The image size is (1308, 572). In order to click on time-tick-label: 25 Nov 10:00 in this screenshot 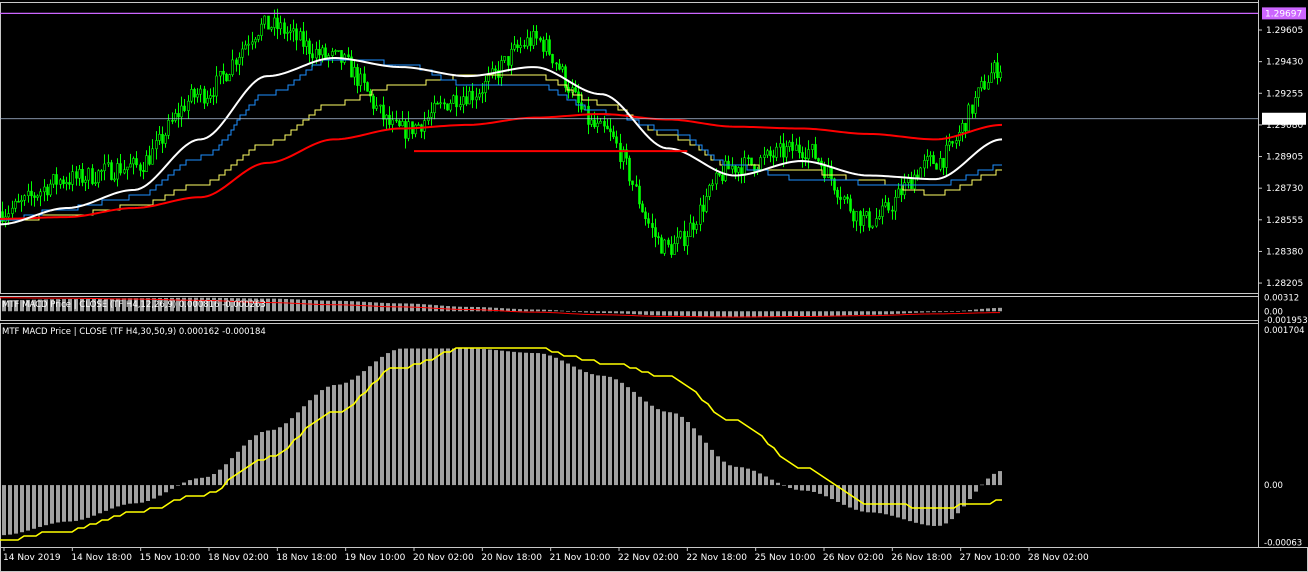, I will do `click(785, 558)`.